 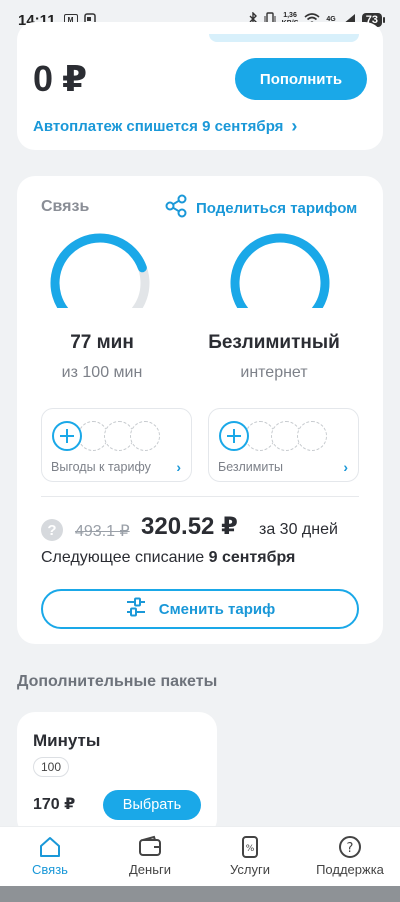 I want to click on minutes-gauge, so click(x=100, y=270).